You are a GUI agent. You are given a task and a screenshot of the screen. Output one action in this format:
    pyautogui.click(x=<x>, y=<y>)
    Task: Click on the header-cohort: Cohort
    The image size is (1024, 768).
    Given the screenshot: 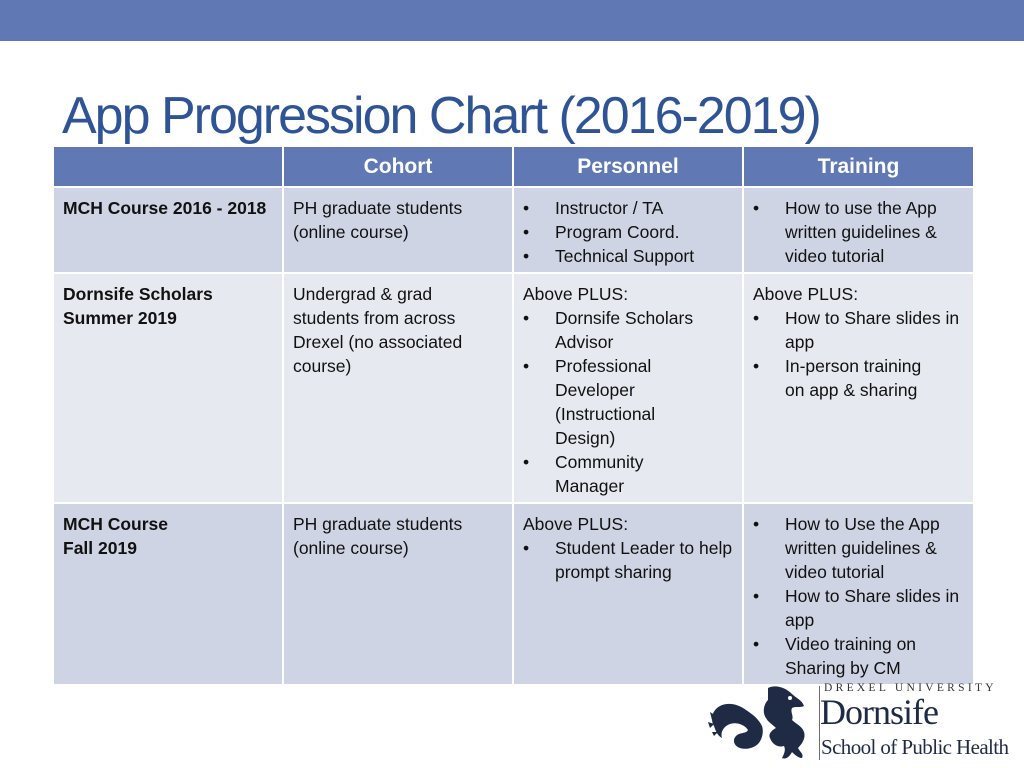 What is the action you would take?
    pyautogui.click(x=398, y=166)
    